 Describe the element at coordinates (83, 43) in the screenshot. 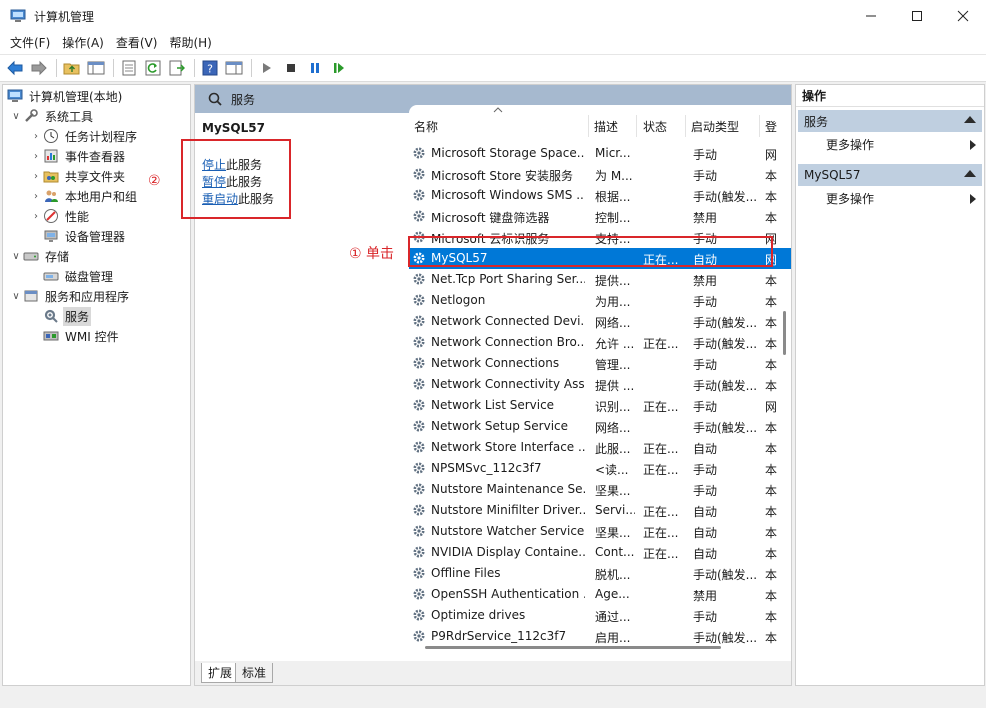

I see `menu-action: 操作(A)` at that location.